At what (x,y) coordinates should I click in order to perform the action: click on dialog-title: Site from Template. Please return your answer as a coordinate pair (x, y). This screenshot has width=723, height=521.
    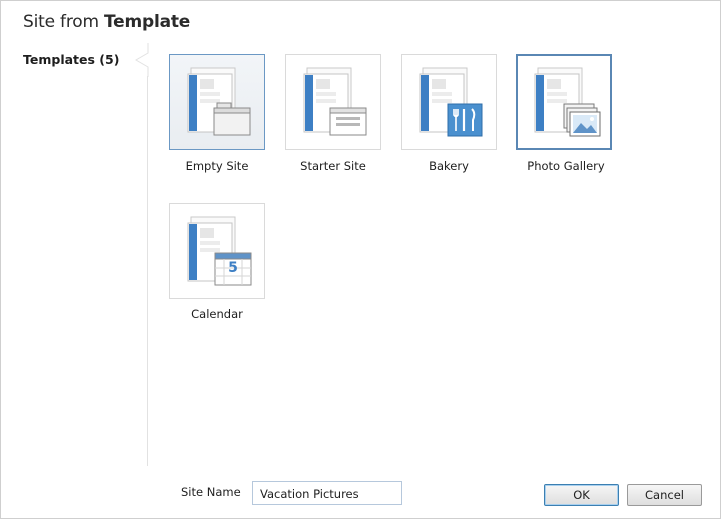
    Looking at the image, I should click on (106, 22).